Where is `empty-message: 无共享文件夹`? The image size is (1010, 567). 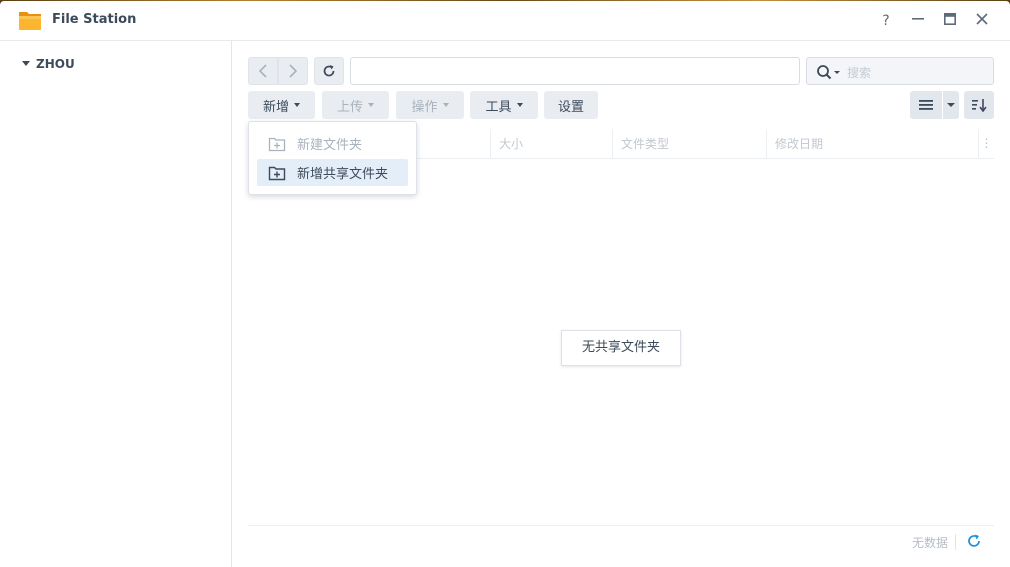 empty-message: 无共享文件夹 is located at coordinates (621, 348).